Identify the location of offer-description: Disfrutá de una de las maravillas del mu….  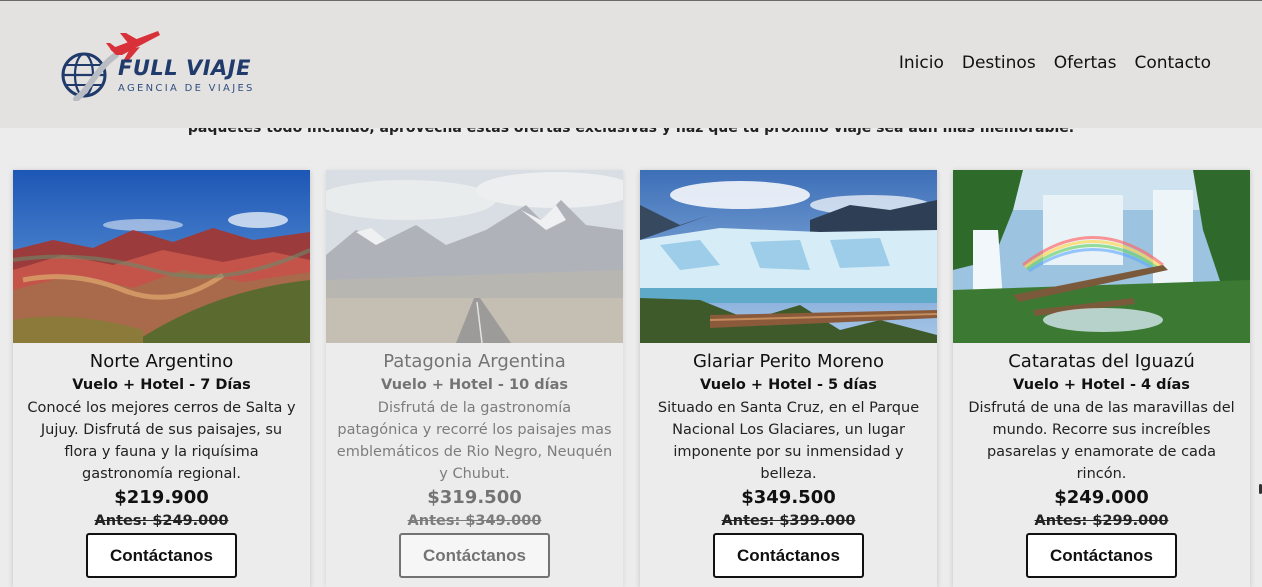
(1101, 441).